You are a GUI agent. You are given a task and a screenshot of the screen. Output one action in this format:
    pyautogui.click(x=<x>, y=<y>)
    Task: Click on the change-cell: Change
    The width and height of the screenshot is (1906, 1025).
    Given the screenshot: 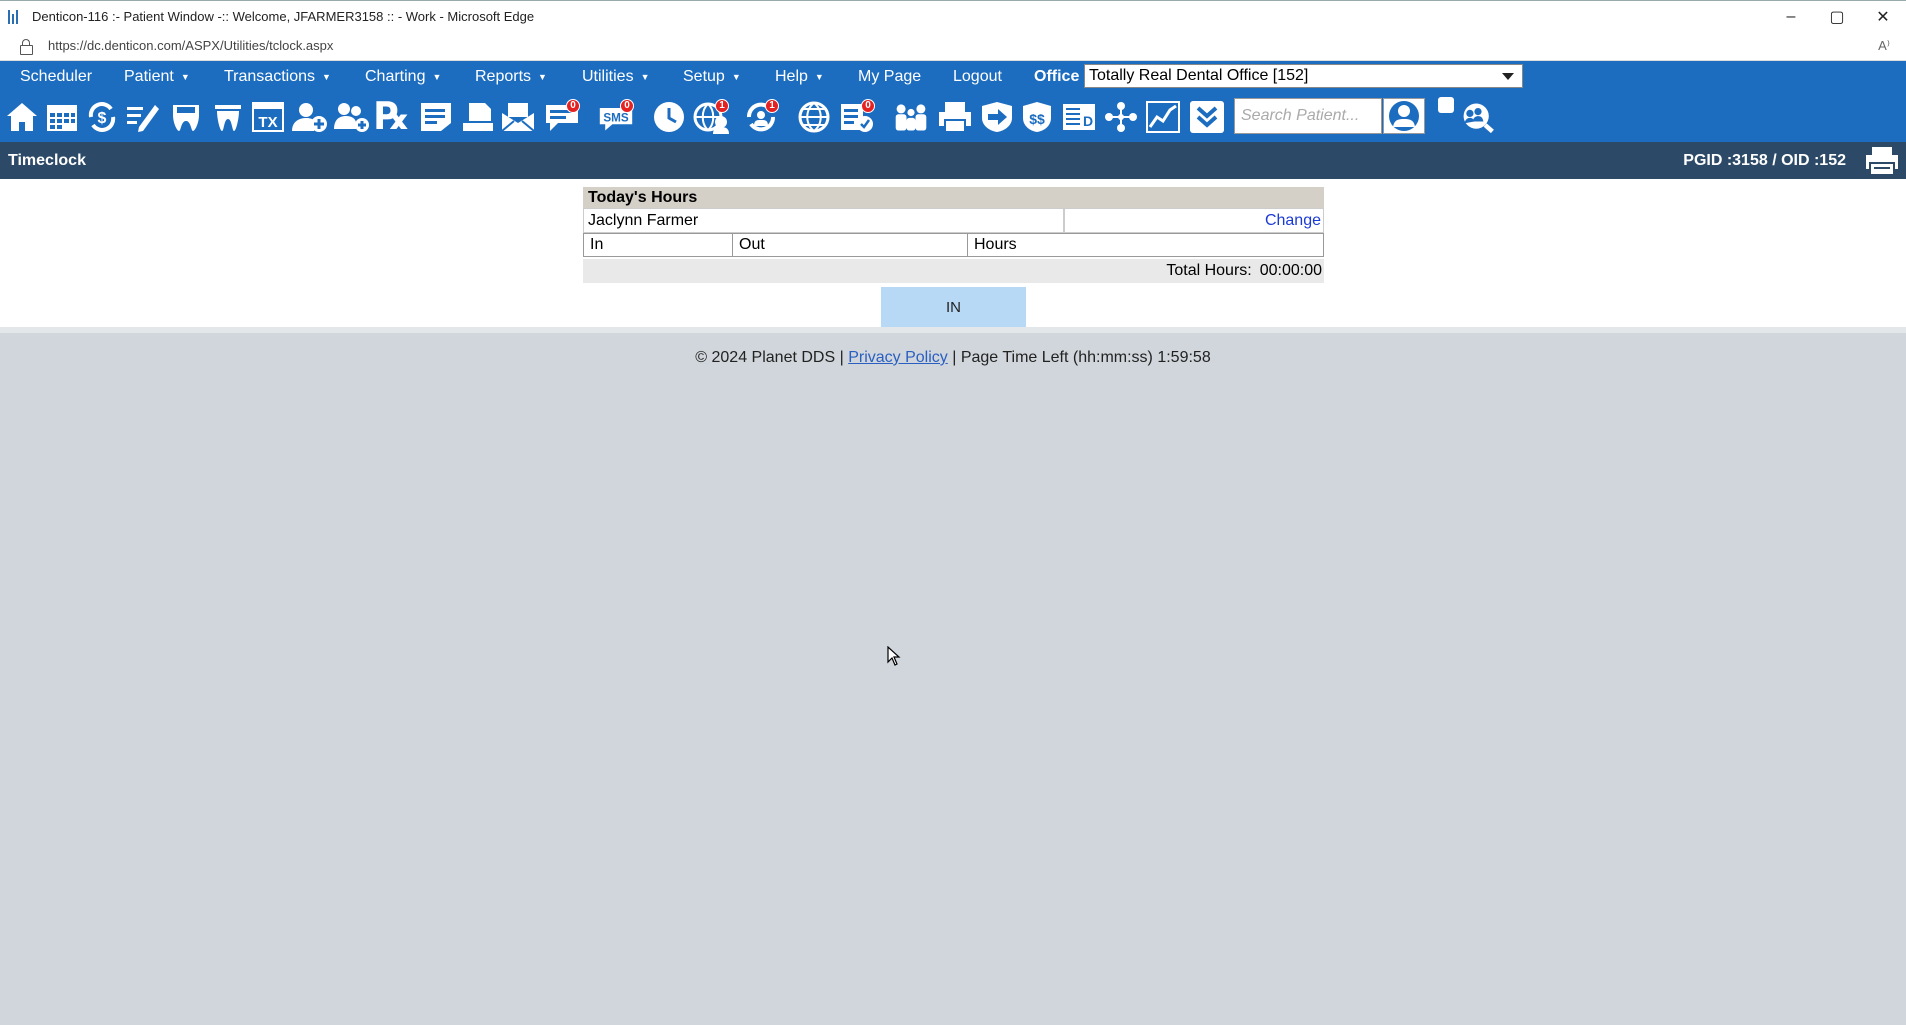 What is the action you would take?
    pyautogui.click(x=1194, y=220)
    